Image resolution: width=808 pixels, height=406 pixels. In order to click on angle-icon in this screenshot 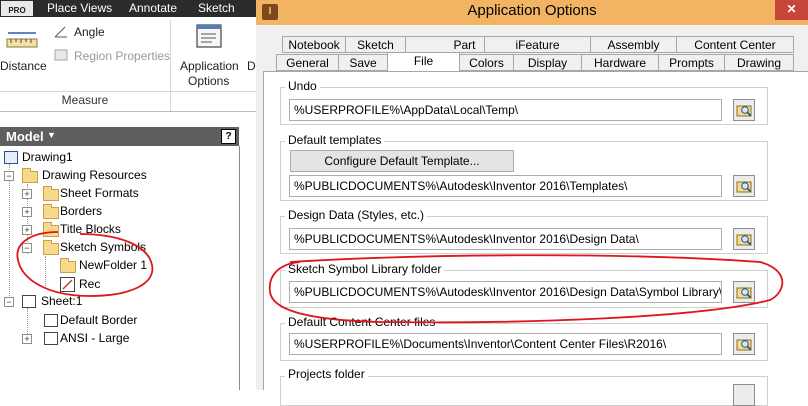, I will do `click(60, 32)`.